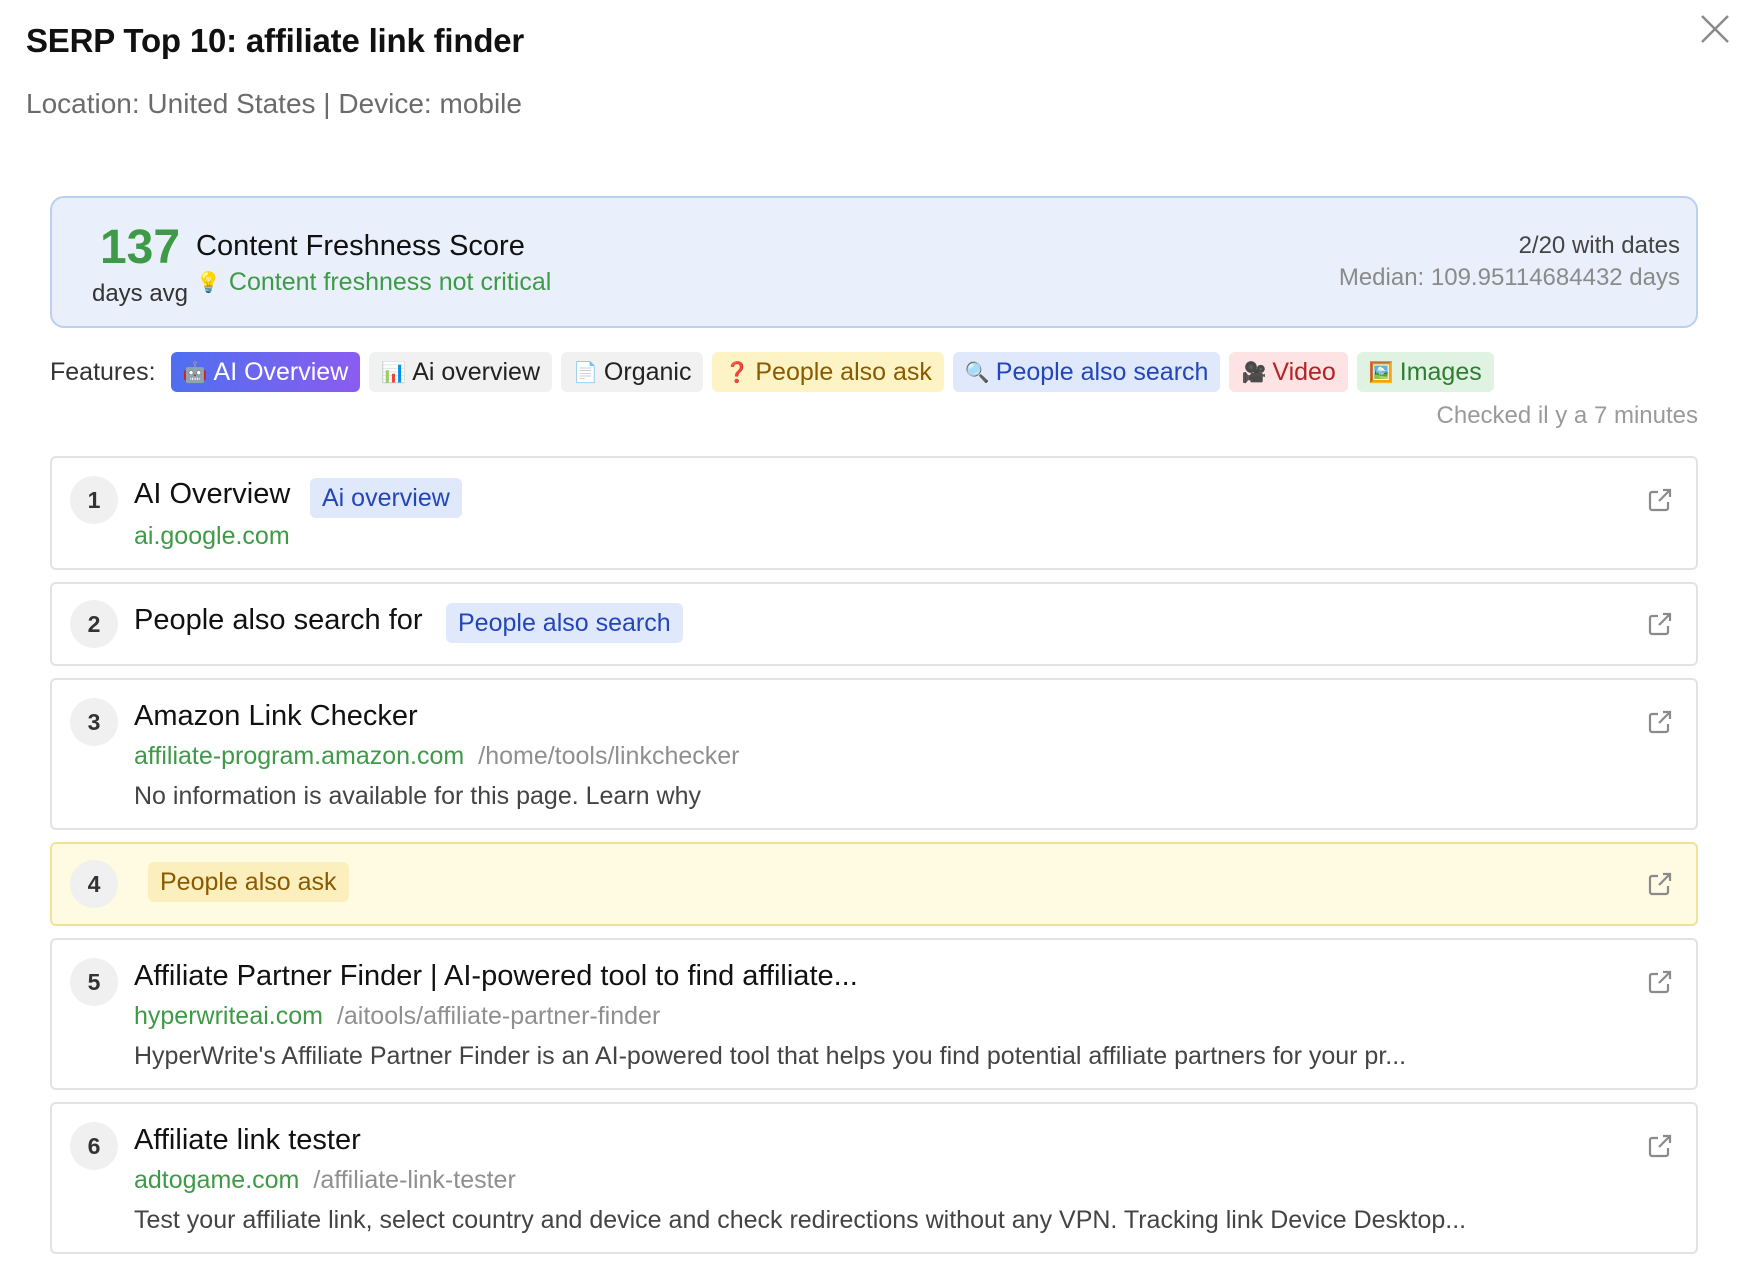 This screenshot has width=1738, height=1270. I want to click on result-path: /aitools/affiliate-partner-finder, so click(498, 1016).